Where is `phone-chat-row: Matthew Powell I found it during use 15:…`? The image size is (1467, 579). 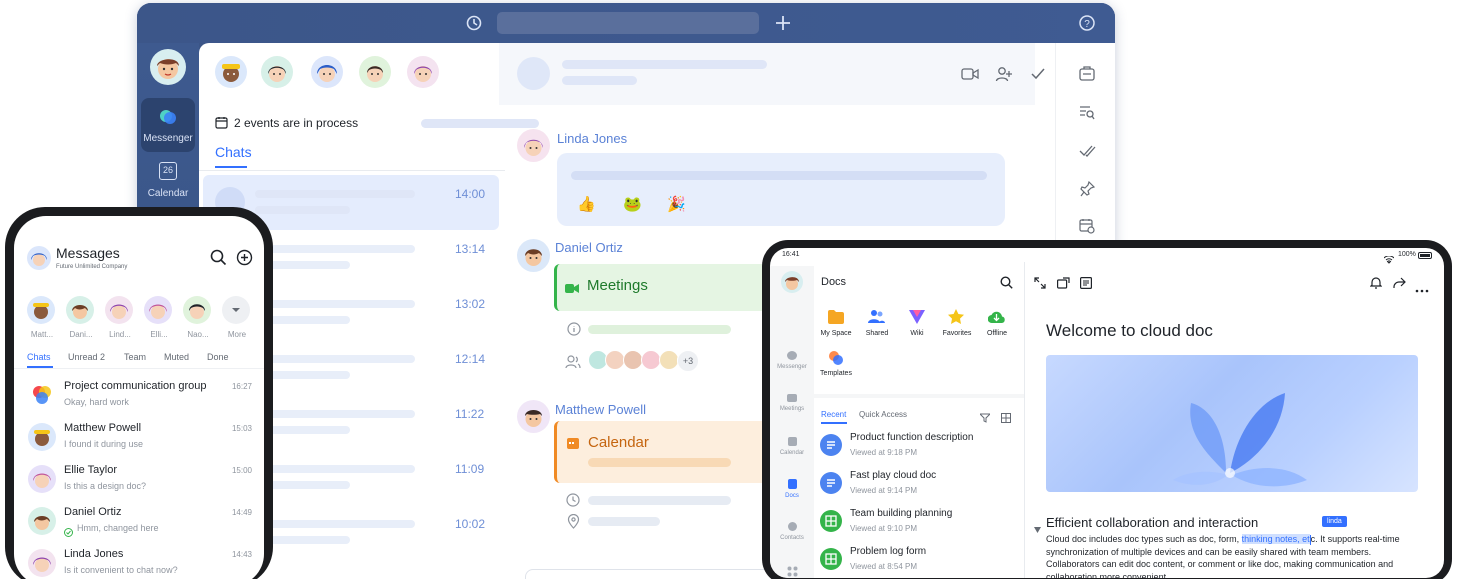 phone-chat-row: Matthew Powell I found it during use 15:… is located at coordinates (139, 440).